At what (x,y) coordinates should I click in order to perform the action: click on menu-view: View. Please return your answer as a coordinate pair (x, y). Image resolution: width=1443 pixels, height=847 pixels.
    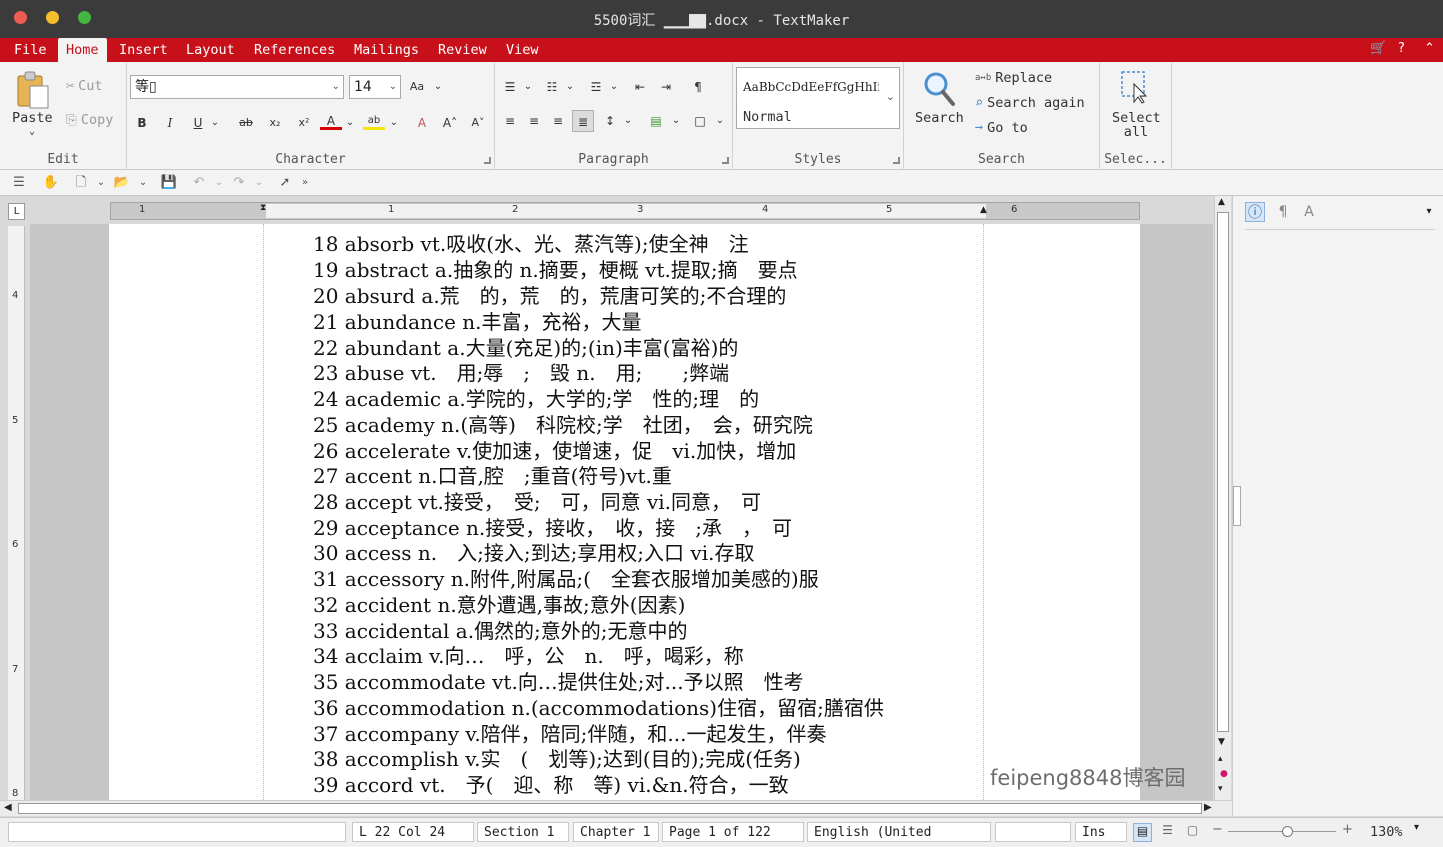
    Looking at the image, I should click on (522, 50).